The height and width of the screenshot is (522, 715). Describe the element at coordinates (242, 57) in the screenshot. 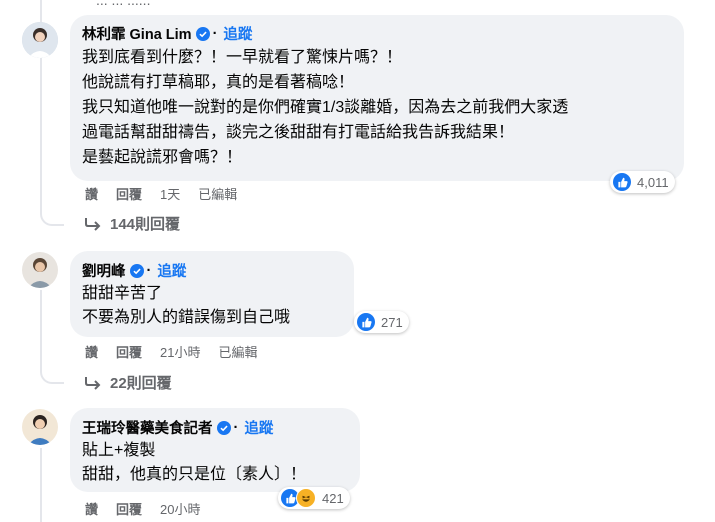

I see `comment-text-line: 我到底看到什麼？！一早就看了驚悚片嗎？！` at that location.